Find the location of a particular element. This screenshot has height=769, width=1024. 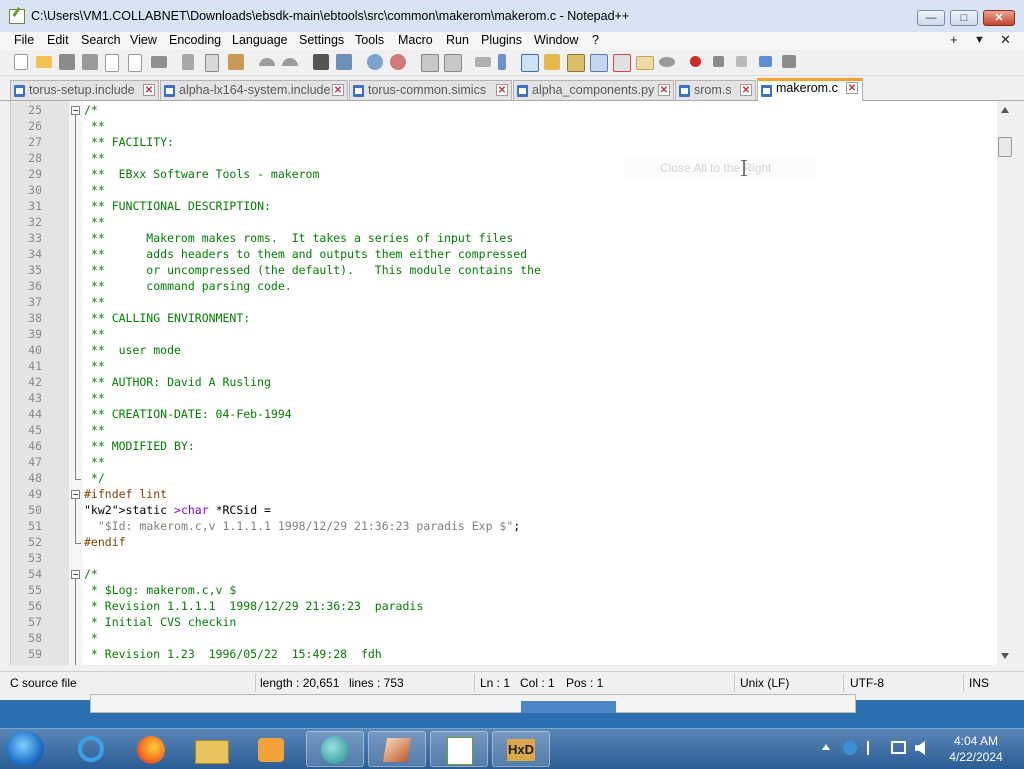

menu-file: File is located at coordinates (24, 40).